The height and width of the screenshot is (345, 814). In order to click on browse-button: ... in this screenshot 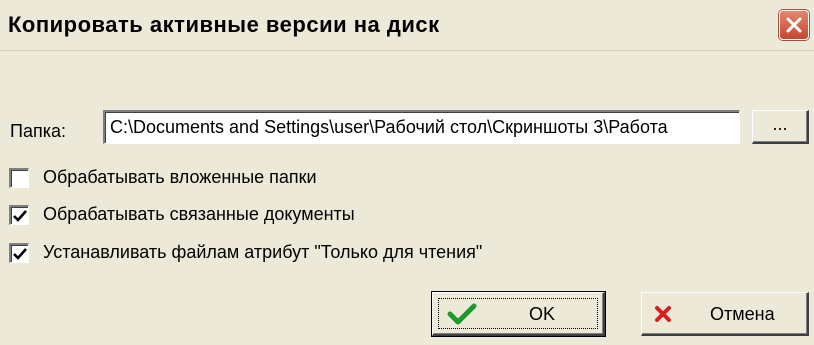, I will do `click(780, 127)`.